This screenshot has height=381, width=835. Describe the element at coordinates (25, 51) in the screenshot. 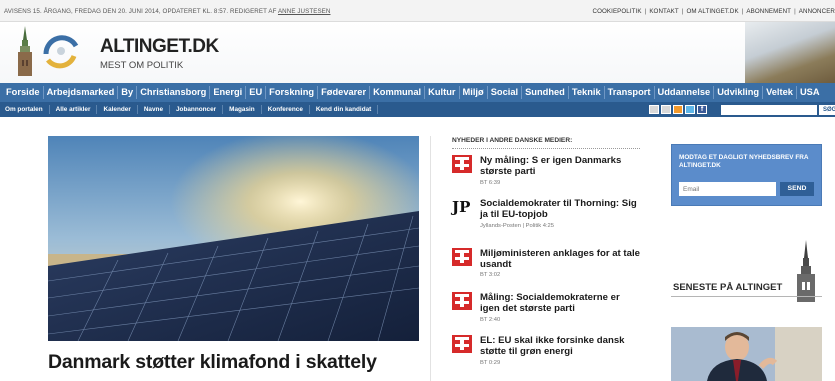

I see `tower-logo-icon` at that location.